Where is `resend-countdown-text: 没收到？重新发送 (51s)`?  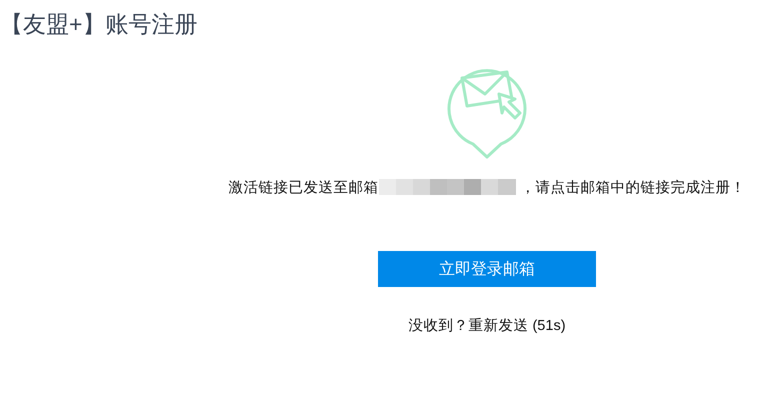 resend-countdown-text: 没收到？重新发送 (51s) is located at coordinates (487, 325).